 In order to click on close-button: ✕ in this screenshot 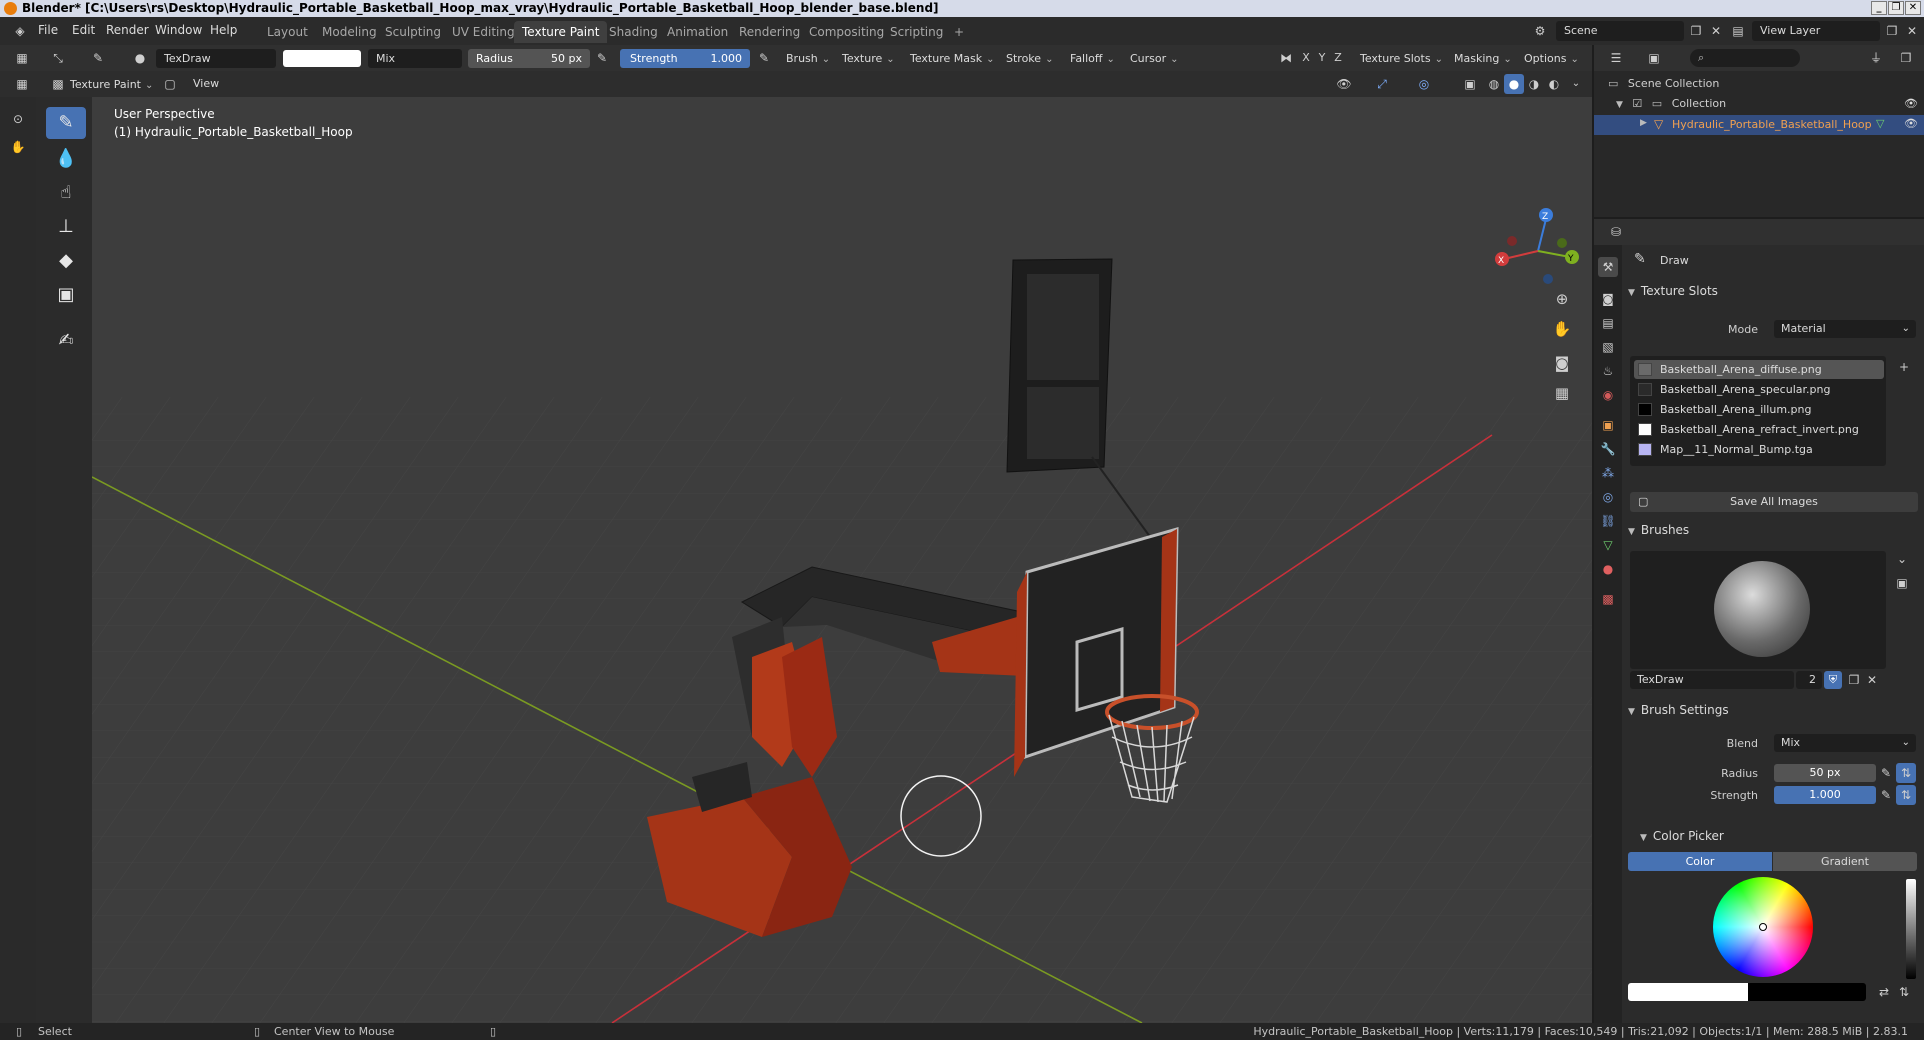, I will do `click(1913, 8)`.